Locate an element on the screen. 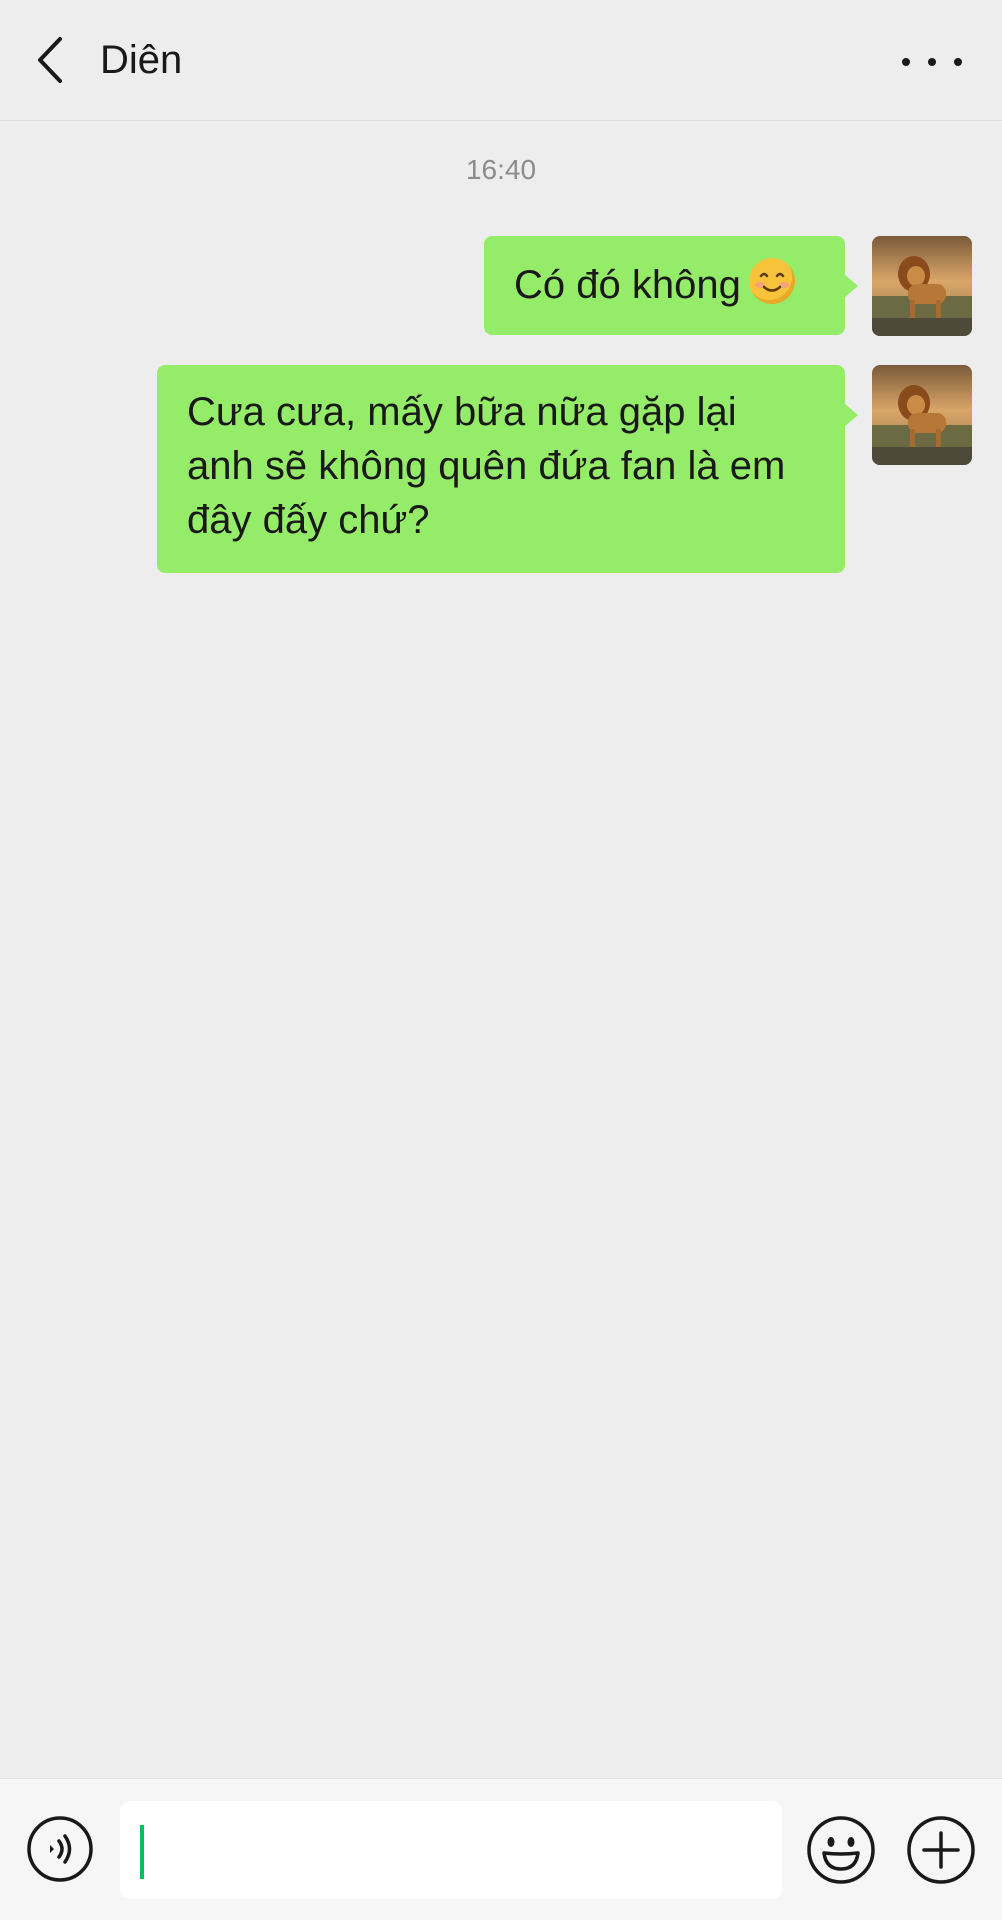 Image resolution: width=1002 pixels, height=1920 pixels. back-button is located at coordinates (51, 60).